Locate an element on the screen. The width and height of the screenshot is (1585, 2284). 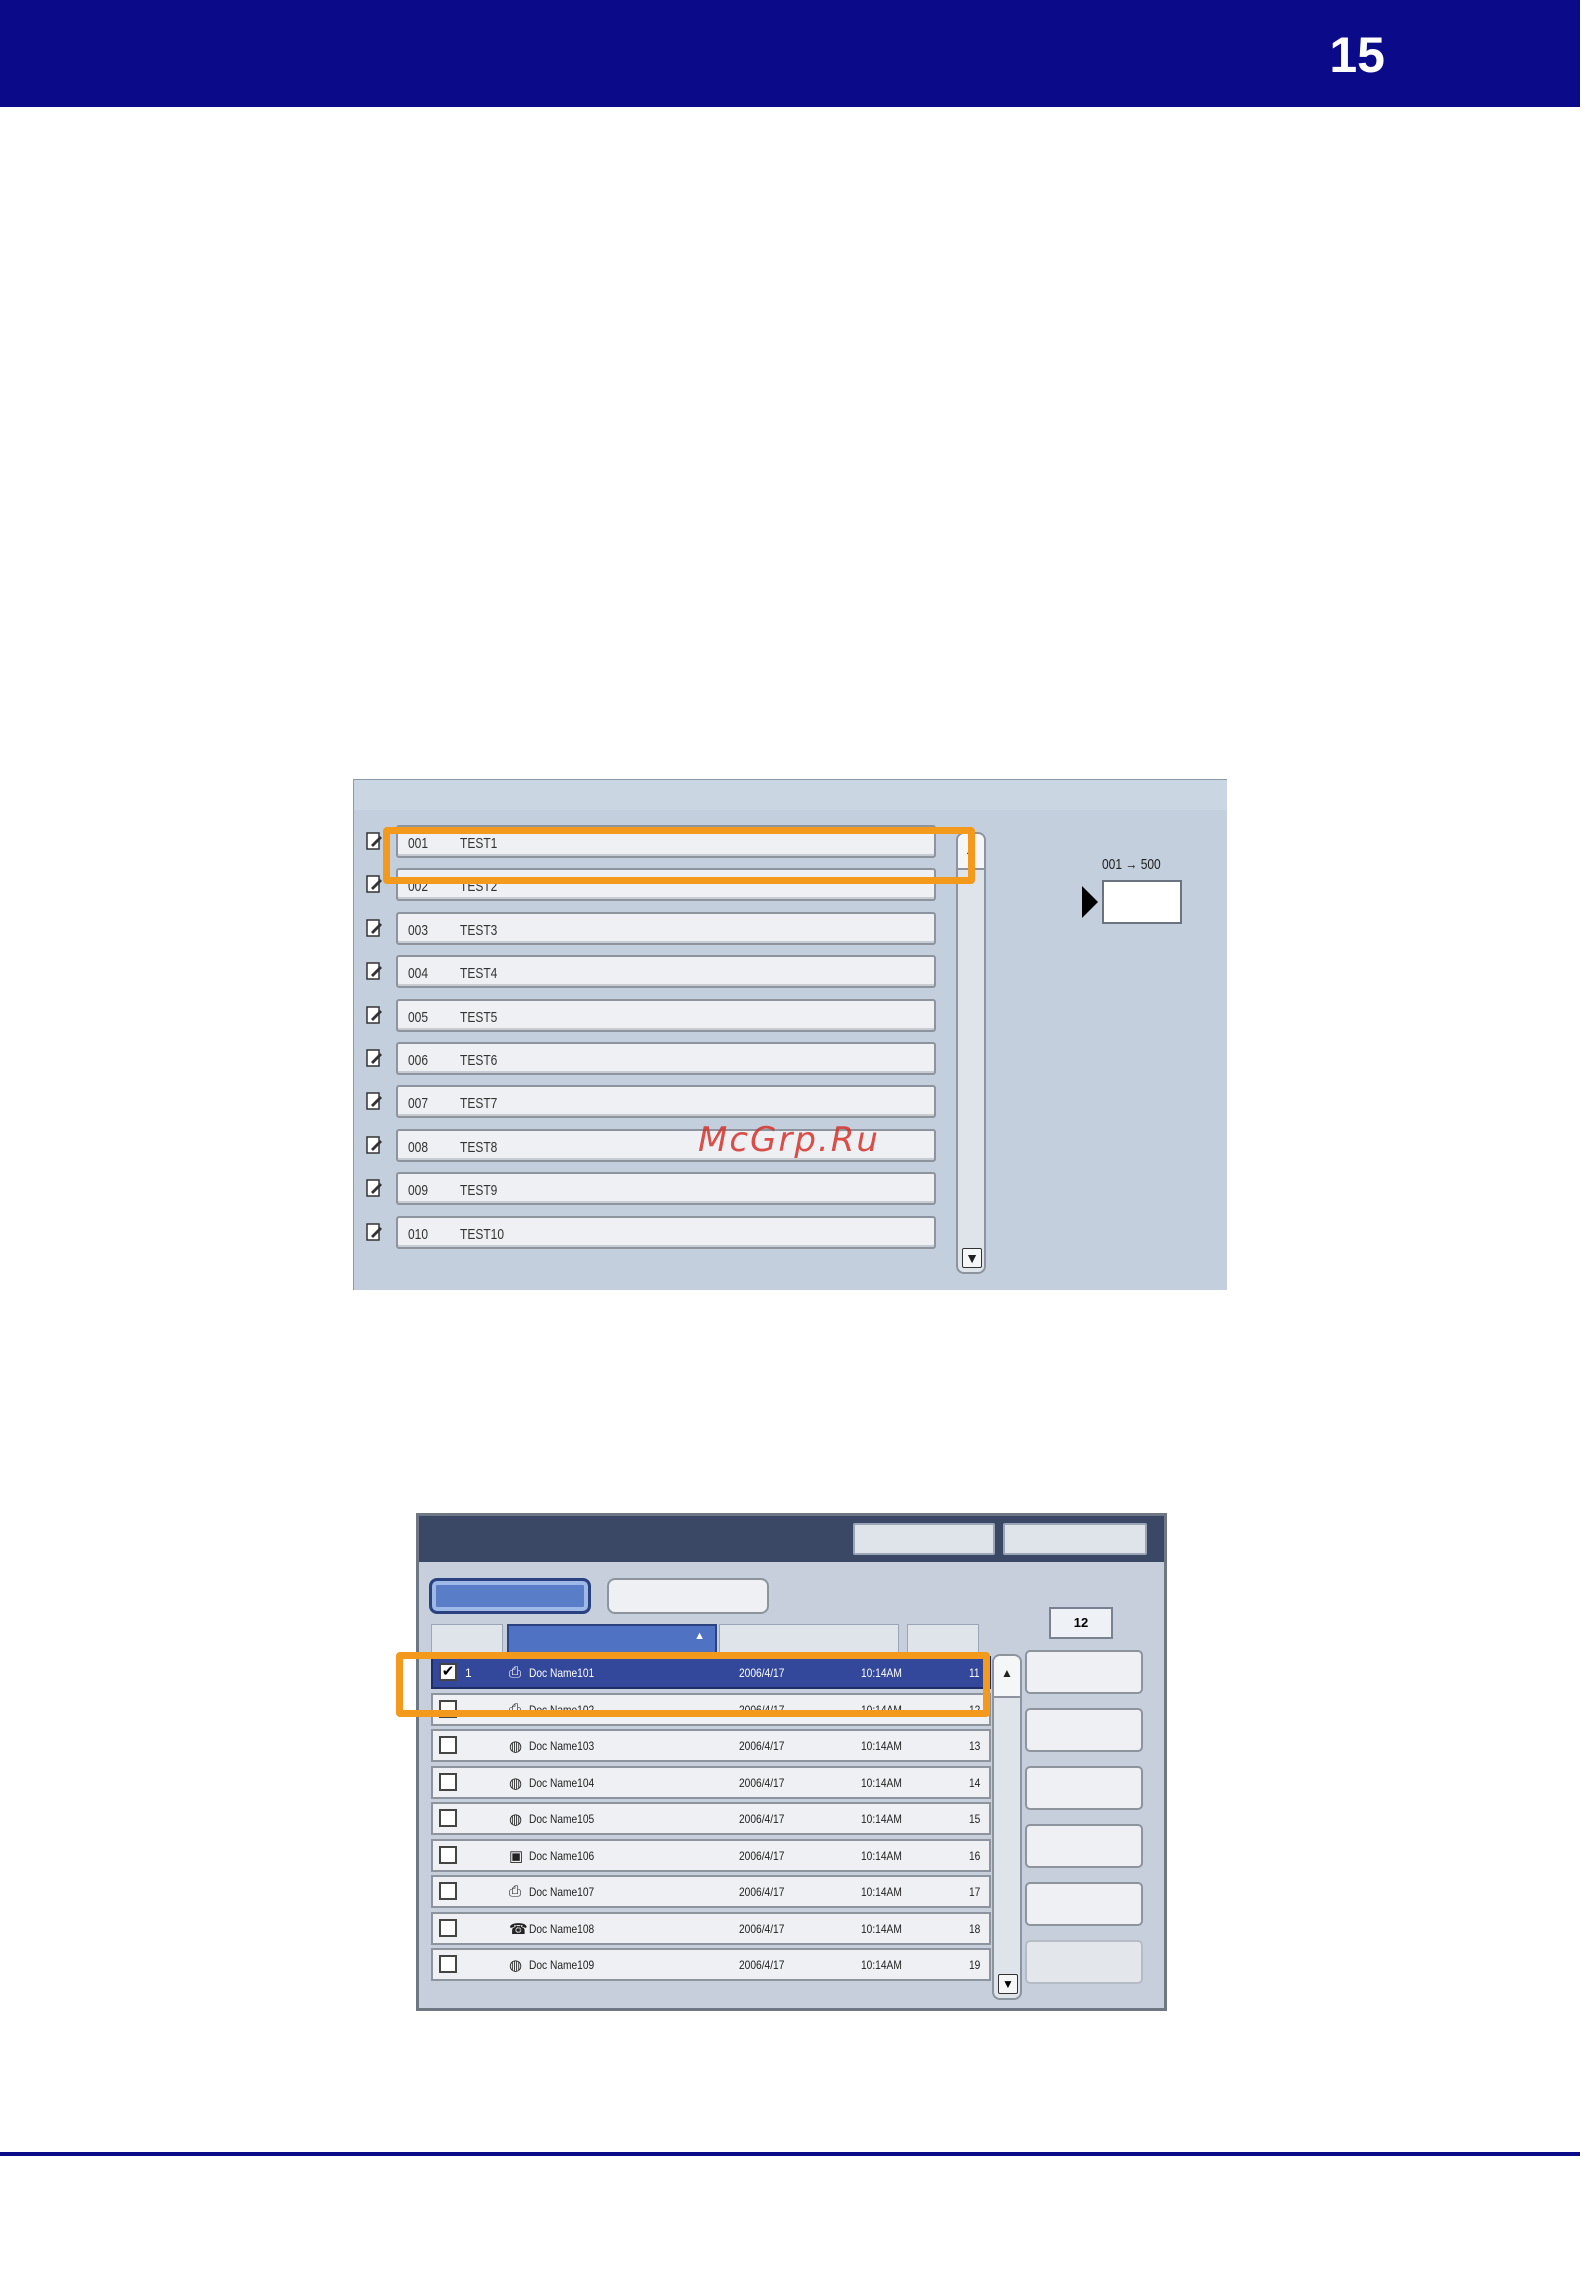
mailbox-name: TEST6 is located at coordinates (479, 1060).